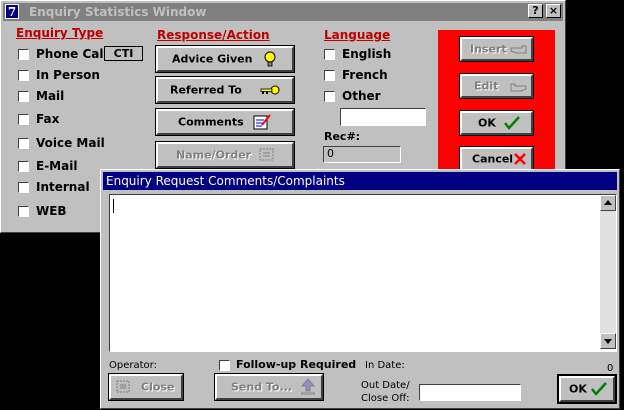  Describe the element at coordinates (12, 11) in the screenshot. I see `system-menu-icon: 7` at that location.